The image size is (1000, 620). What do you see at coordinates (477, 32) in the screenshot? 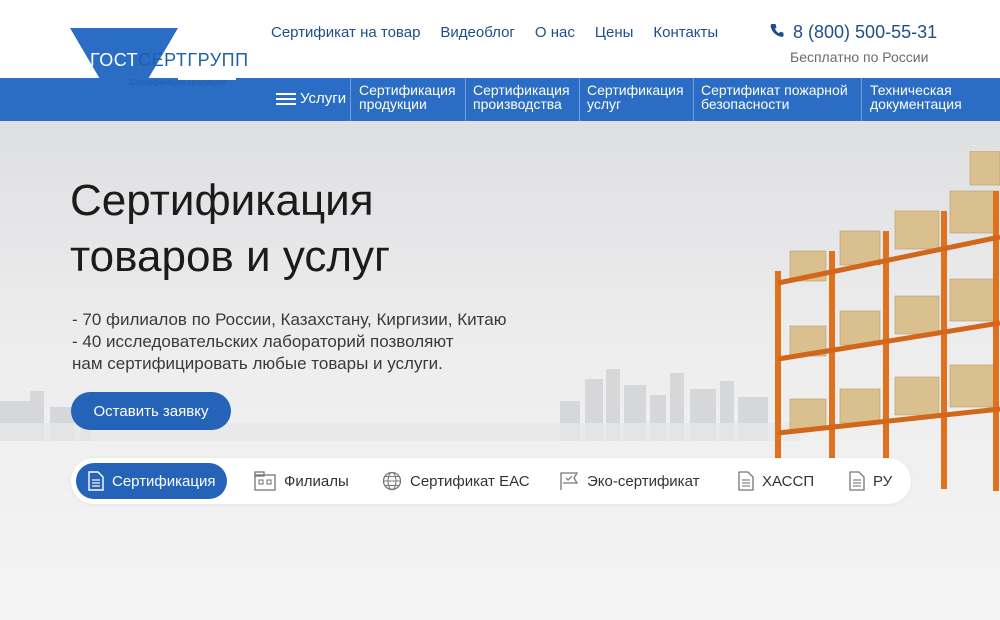
I see `top-nav-videoblog: Видеоблог` at bounding box center [477, 32].